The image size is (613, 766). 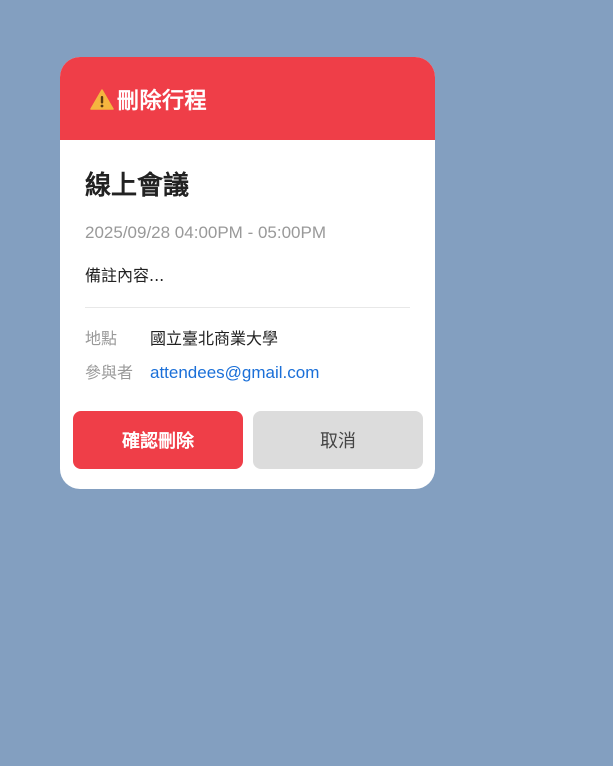 What do you see at coordinates (214, 338) in the screenshot?
I see `location-value: 國立臺北商業大學` at bounding box center [214, 338].